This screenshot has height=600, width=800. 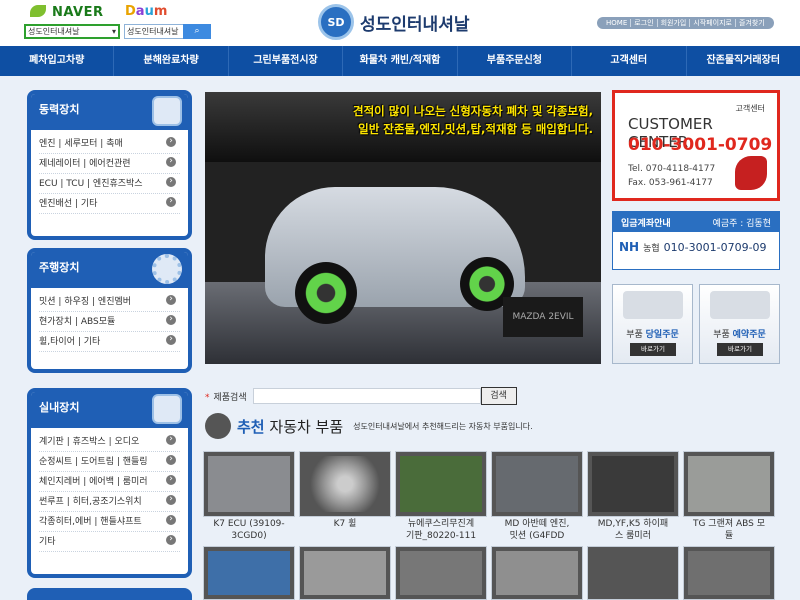 I want to click on product-name-line: 듈, so click(x=729, y=536).